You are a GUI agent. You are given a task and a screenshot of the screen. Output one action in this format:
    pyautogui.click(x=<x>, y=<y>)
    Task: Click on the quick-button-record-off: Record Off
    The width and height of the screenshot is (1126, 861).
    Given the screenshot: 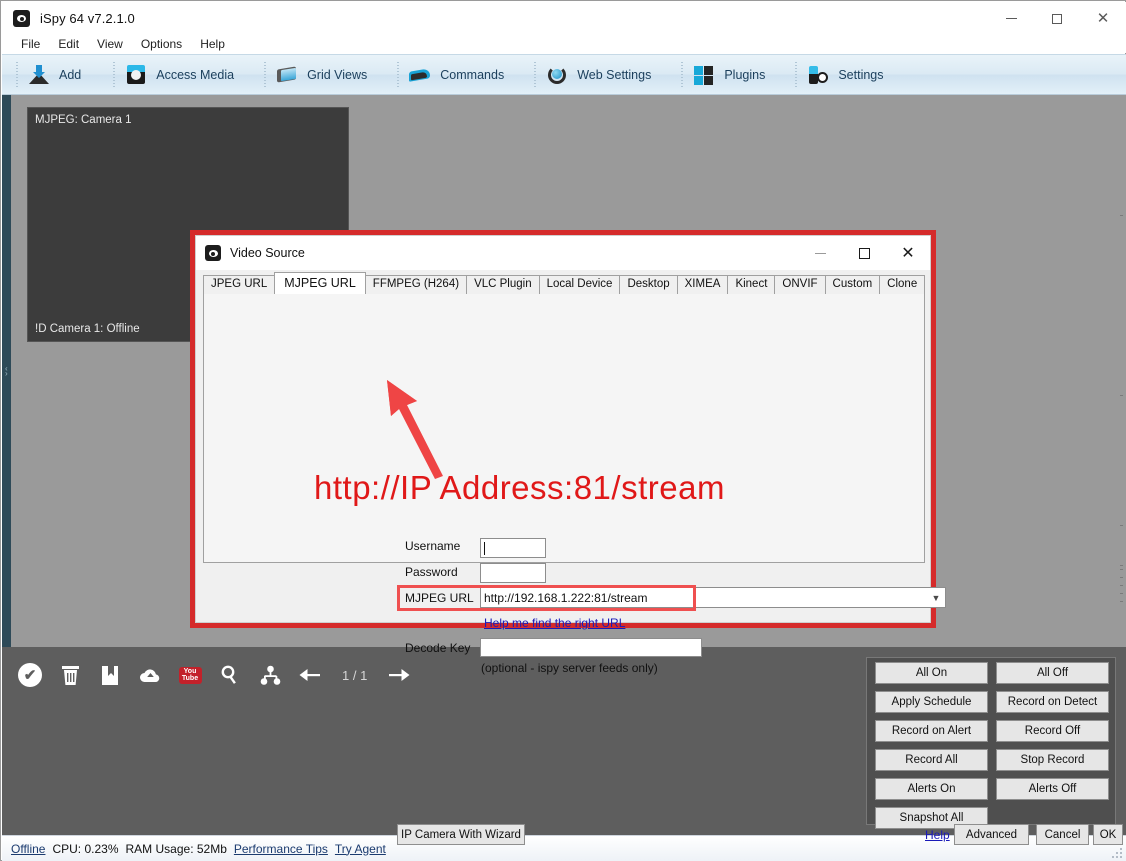 What is the action you would take?
    pyautogui.click(x=1052, y=731)
    